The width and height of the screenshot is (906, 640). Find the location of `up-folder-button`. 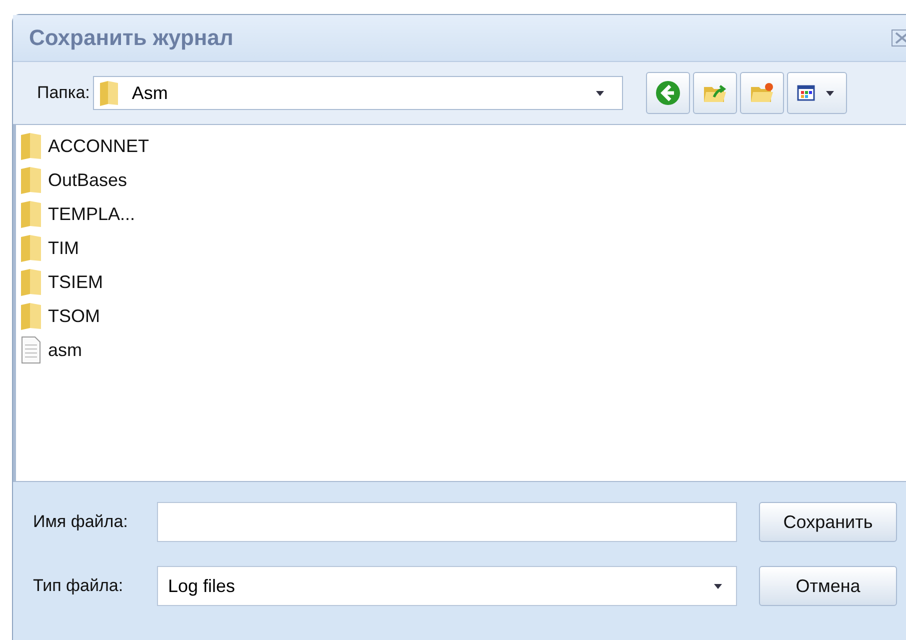

up-folder-button is located at coordinates (714, 93).